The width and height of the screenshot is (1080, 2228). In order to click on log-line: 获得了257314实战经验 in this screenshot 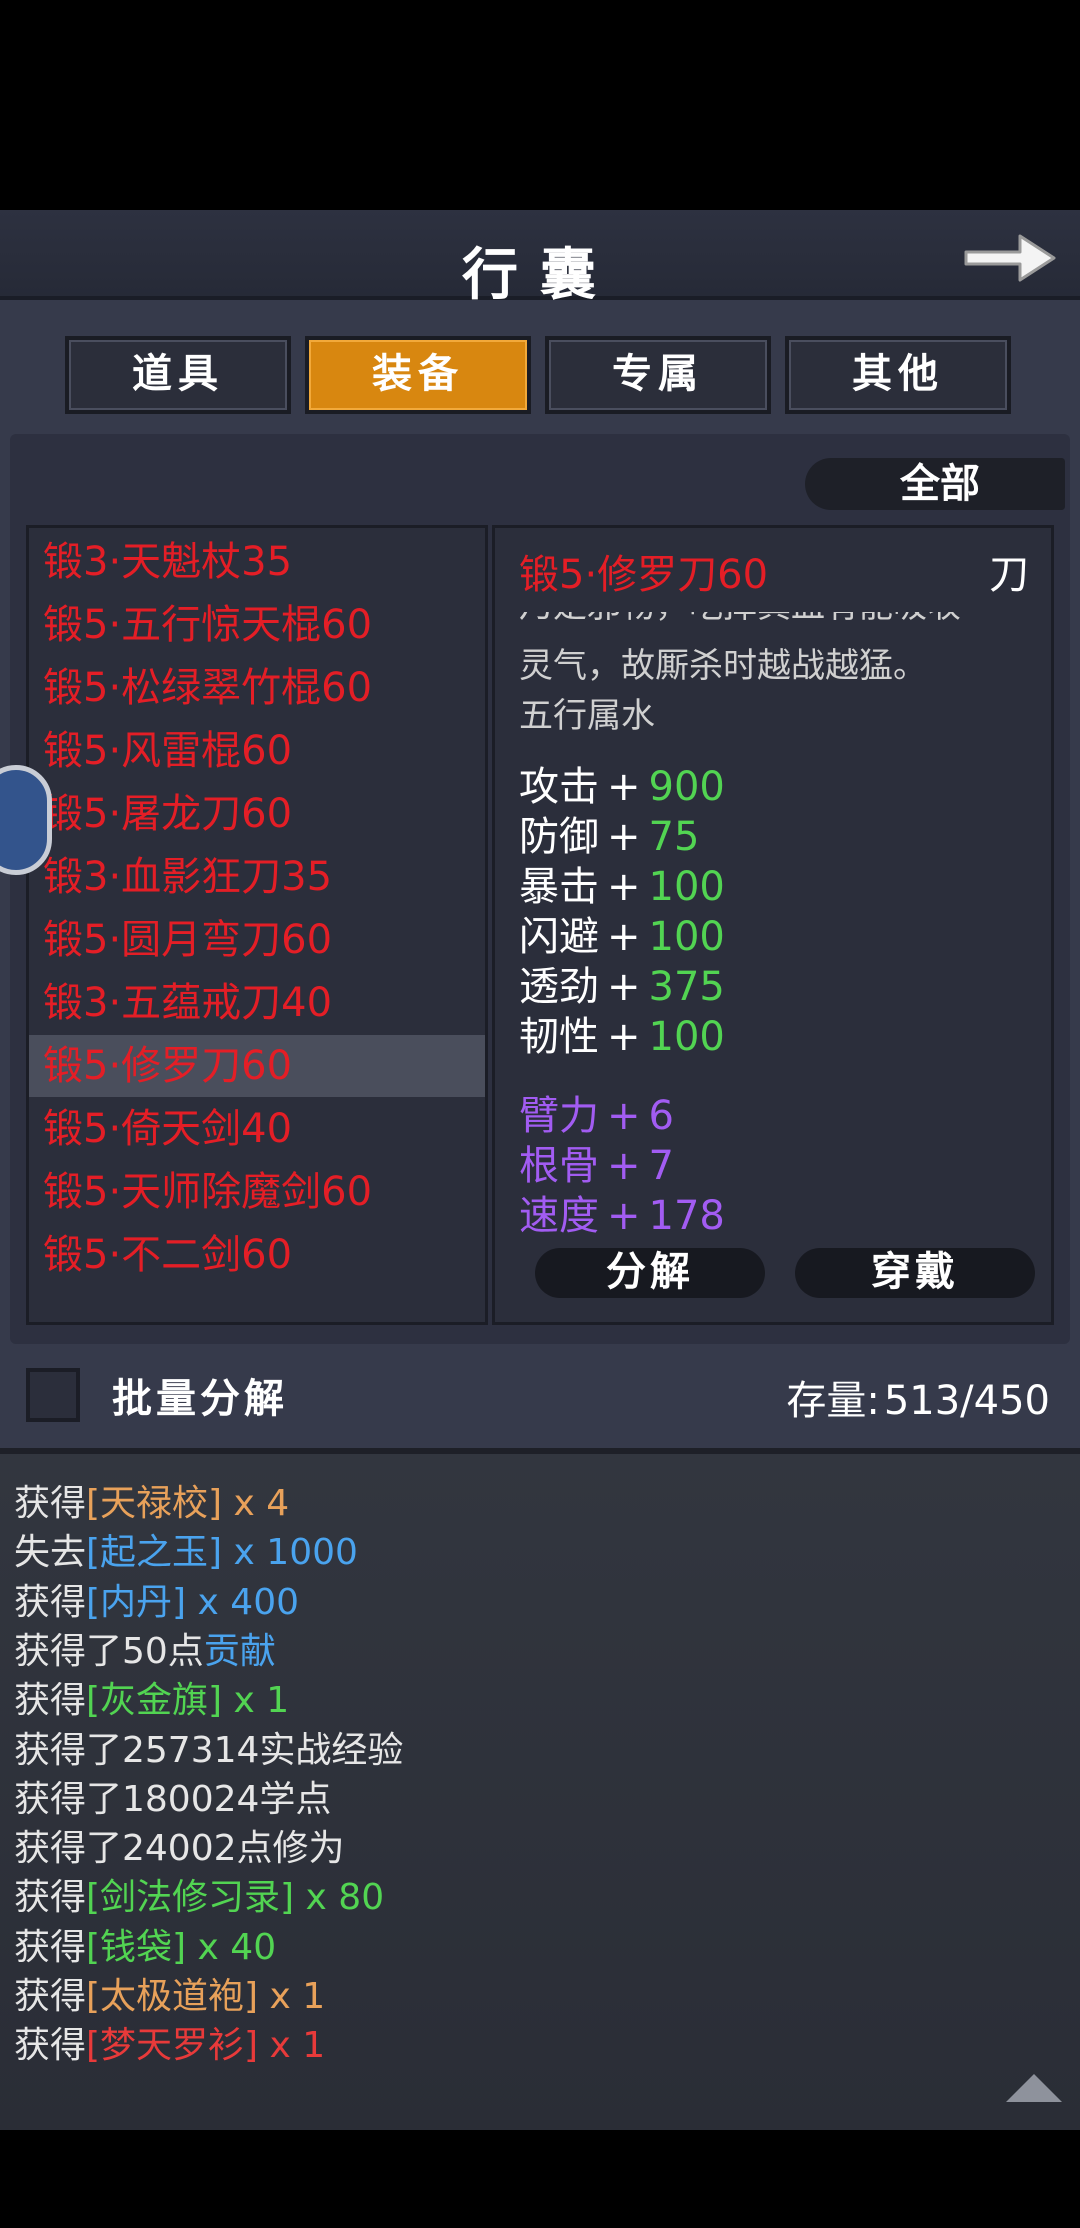, I will do `click(208, 1747)`.